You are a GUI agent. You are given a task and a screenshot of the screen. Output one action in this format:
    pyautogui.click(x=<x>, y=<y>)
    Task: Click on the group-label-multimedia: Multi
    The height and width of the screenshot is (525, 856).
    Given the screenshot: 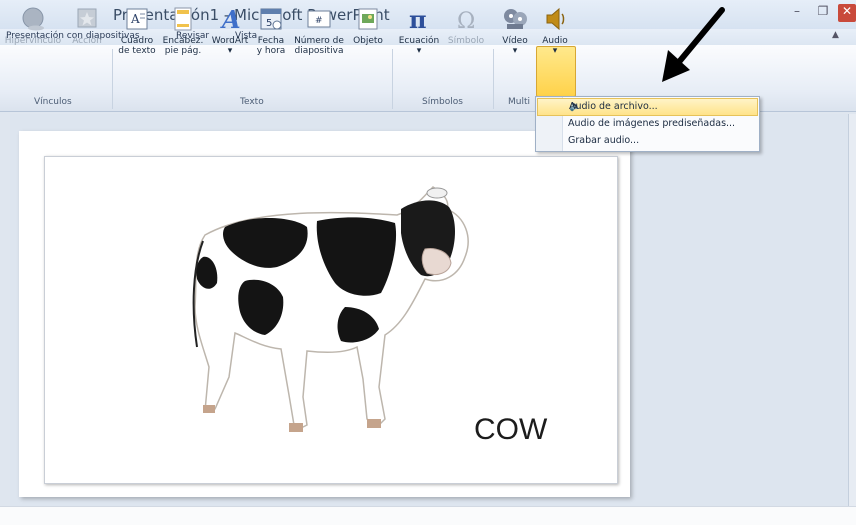 What is the action you would take?
    pyautogui.click(x=519, y=102)
    